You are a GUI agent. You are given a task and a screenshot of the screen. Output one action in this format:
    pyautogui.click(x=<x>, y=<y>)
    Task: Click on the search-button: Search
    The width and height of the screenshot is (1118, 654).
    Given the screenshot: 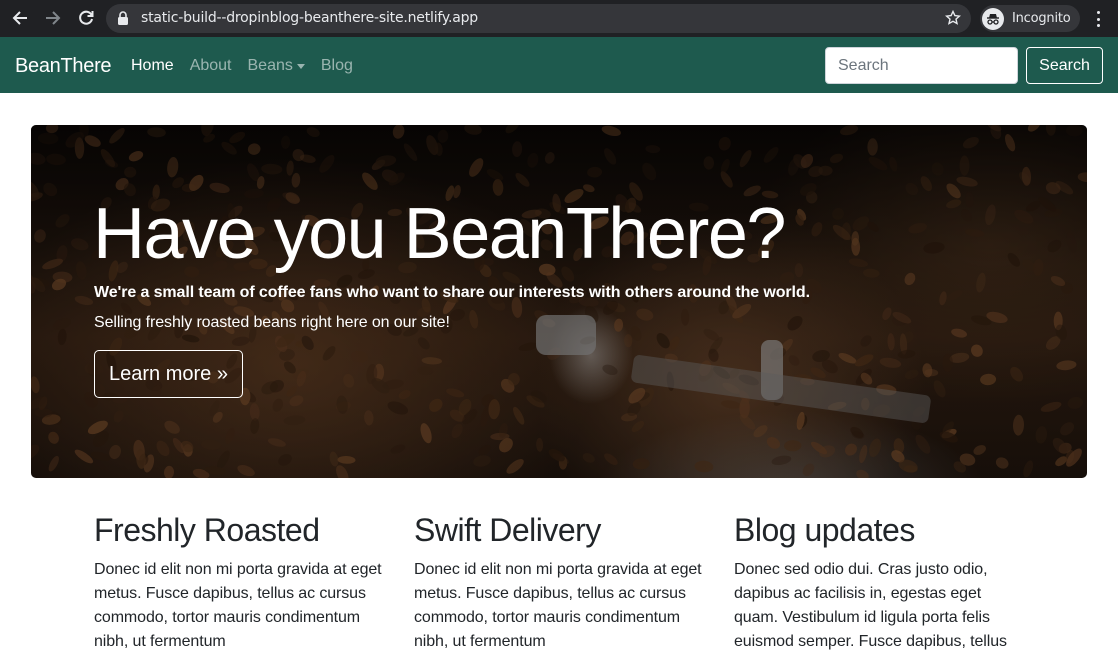 What is the action you would take?
    pyautogui.click(x=1064, y=65)
    